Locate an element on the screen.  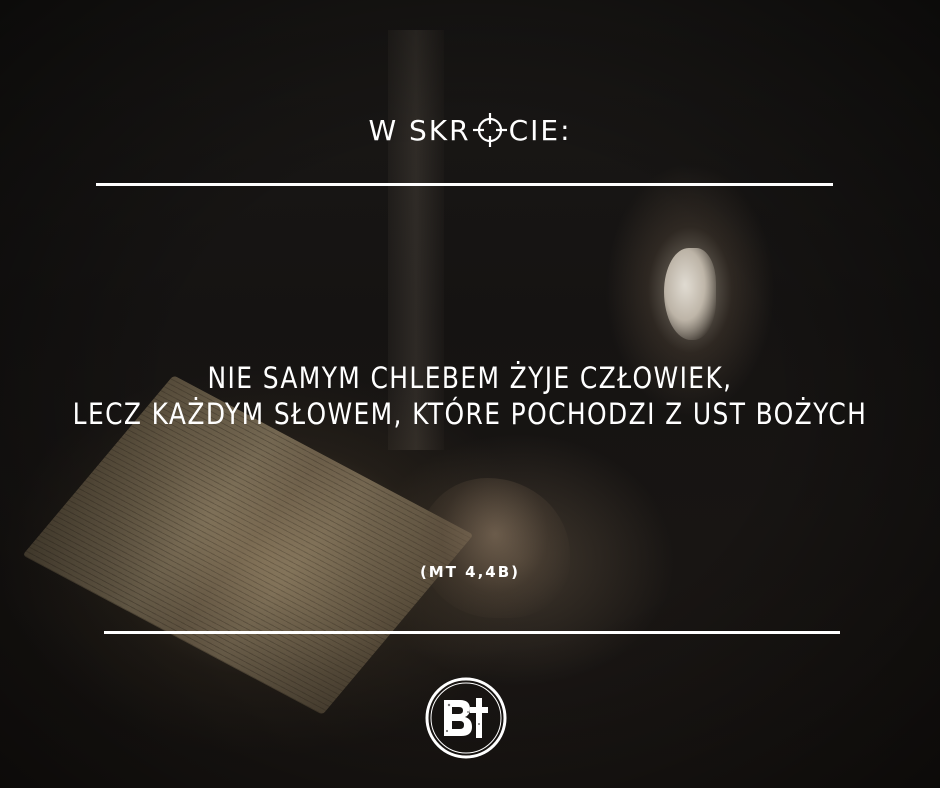
bottom-divider is located at coordinates (472, 632).